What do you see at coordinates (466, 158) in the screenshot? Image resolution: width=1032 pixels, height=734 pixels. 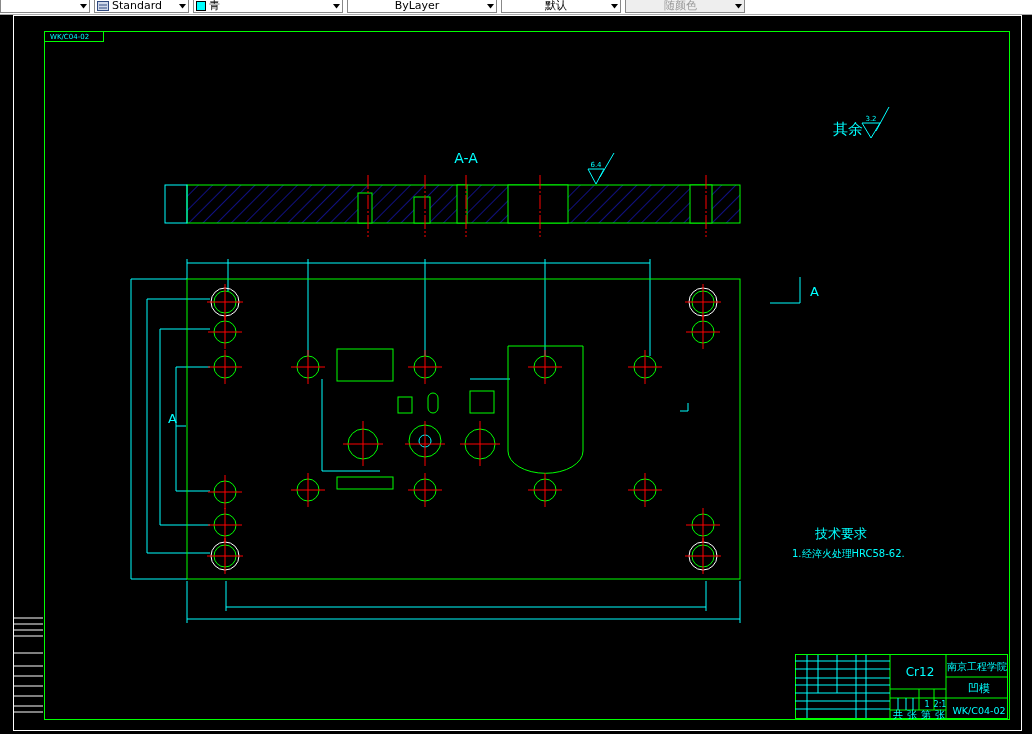 I see `section-label: A-A` at bounding box center [466, 158].